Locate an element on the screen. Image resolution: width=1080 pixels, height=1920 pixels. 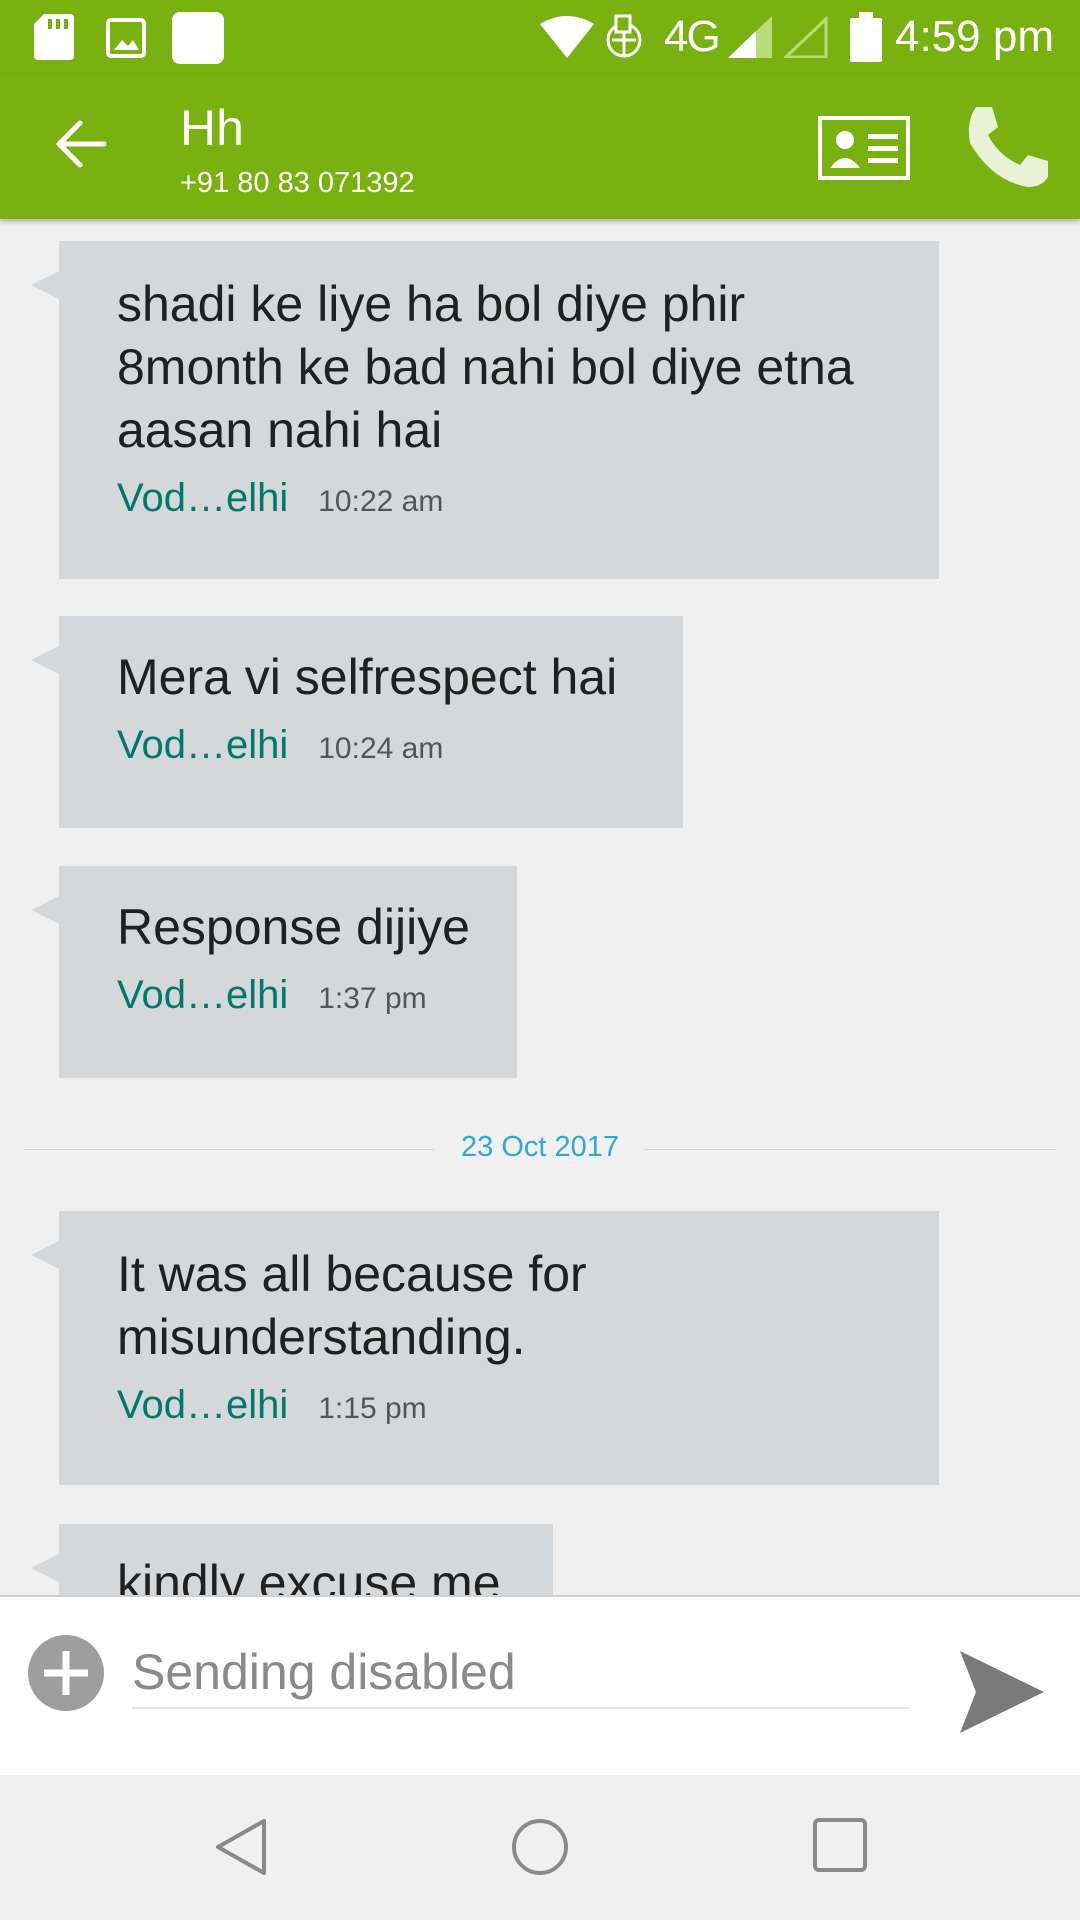
message-meta: Vod…elhi 10:24 am is located at coordinates (387, 745).